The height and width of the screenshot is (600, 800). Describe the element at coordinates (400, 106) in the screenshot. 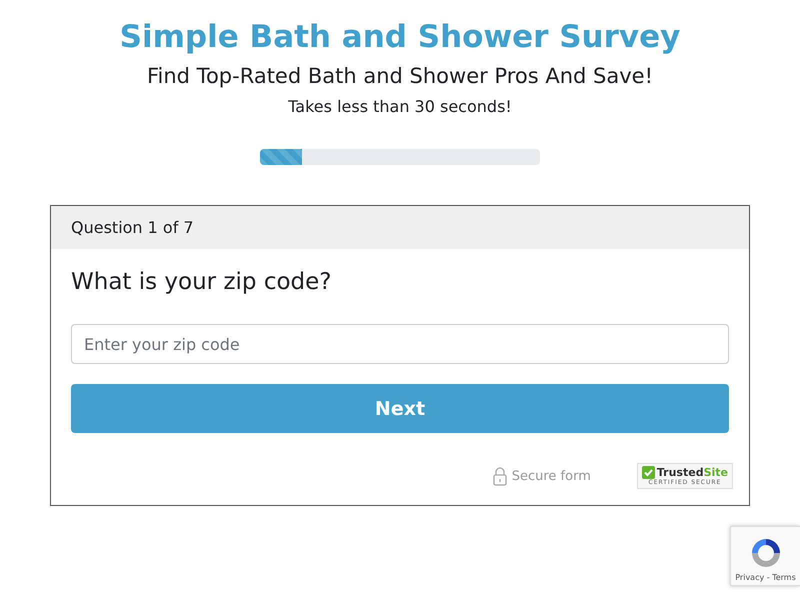

I see `time-note: Takes less than 30 seconds!` at that location.